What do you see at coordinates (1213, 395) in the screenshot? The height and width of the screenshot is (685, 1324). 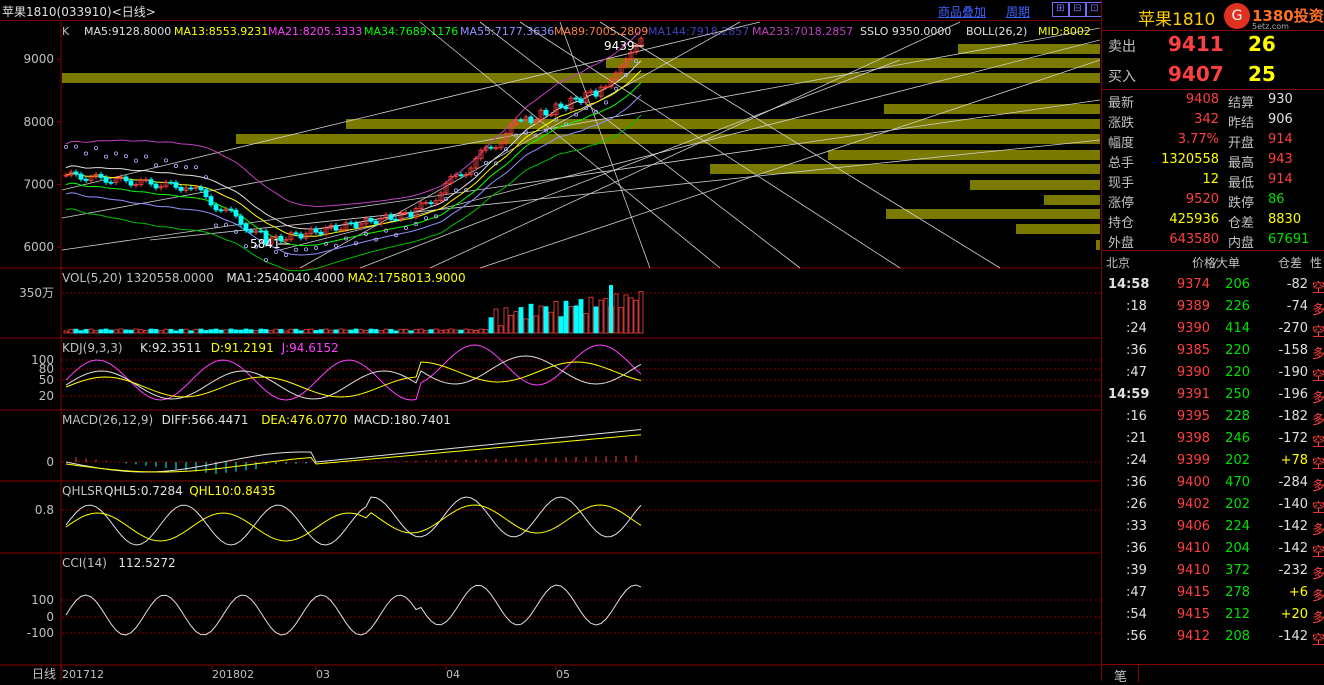 I see `tick-row: 14:59 9391 250 -196 多` at bounding box center [1213, 395].